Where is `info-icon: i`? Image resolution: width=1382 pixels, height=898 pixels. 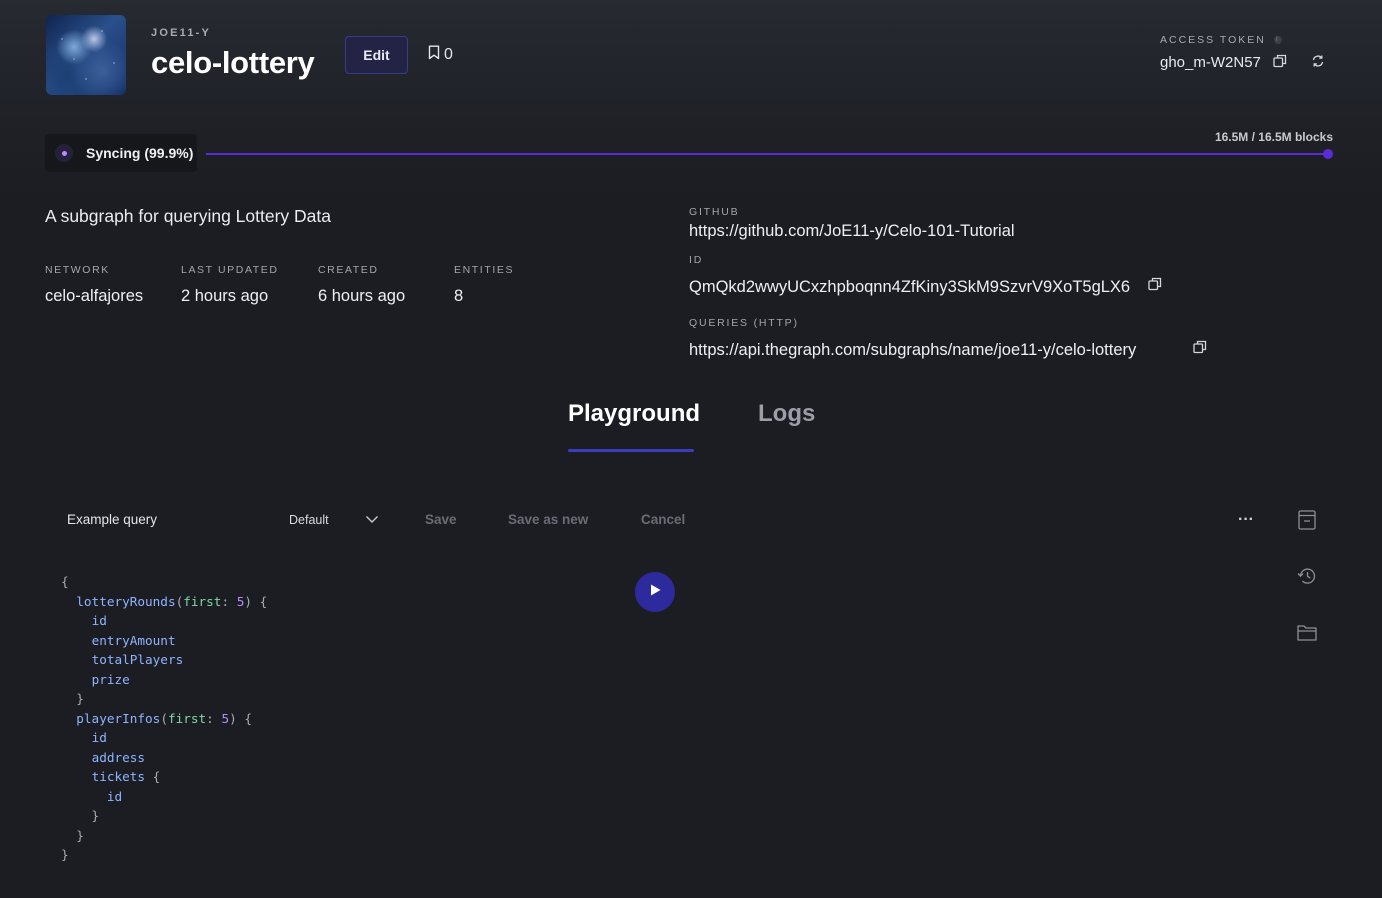
info-icon: i is located at coordinates (1277, 40).